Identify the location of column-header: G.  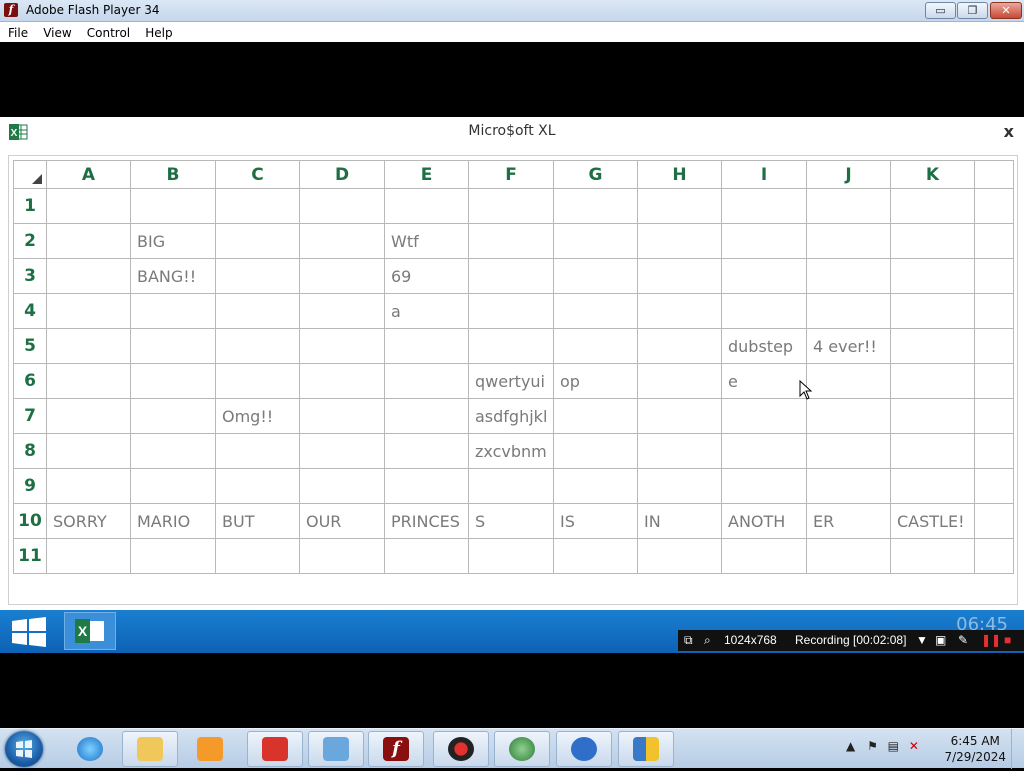
(595, 174).